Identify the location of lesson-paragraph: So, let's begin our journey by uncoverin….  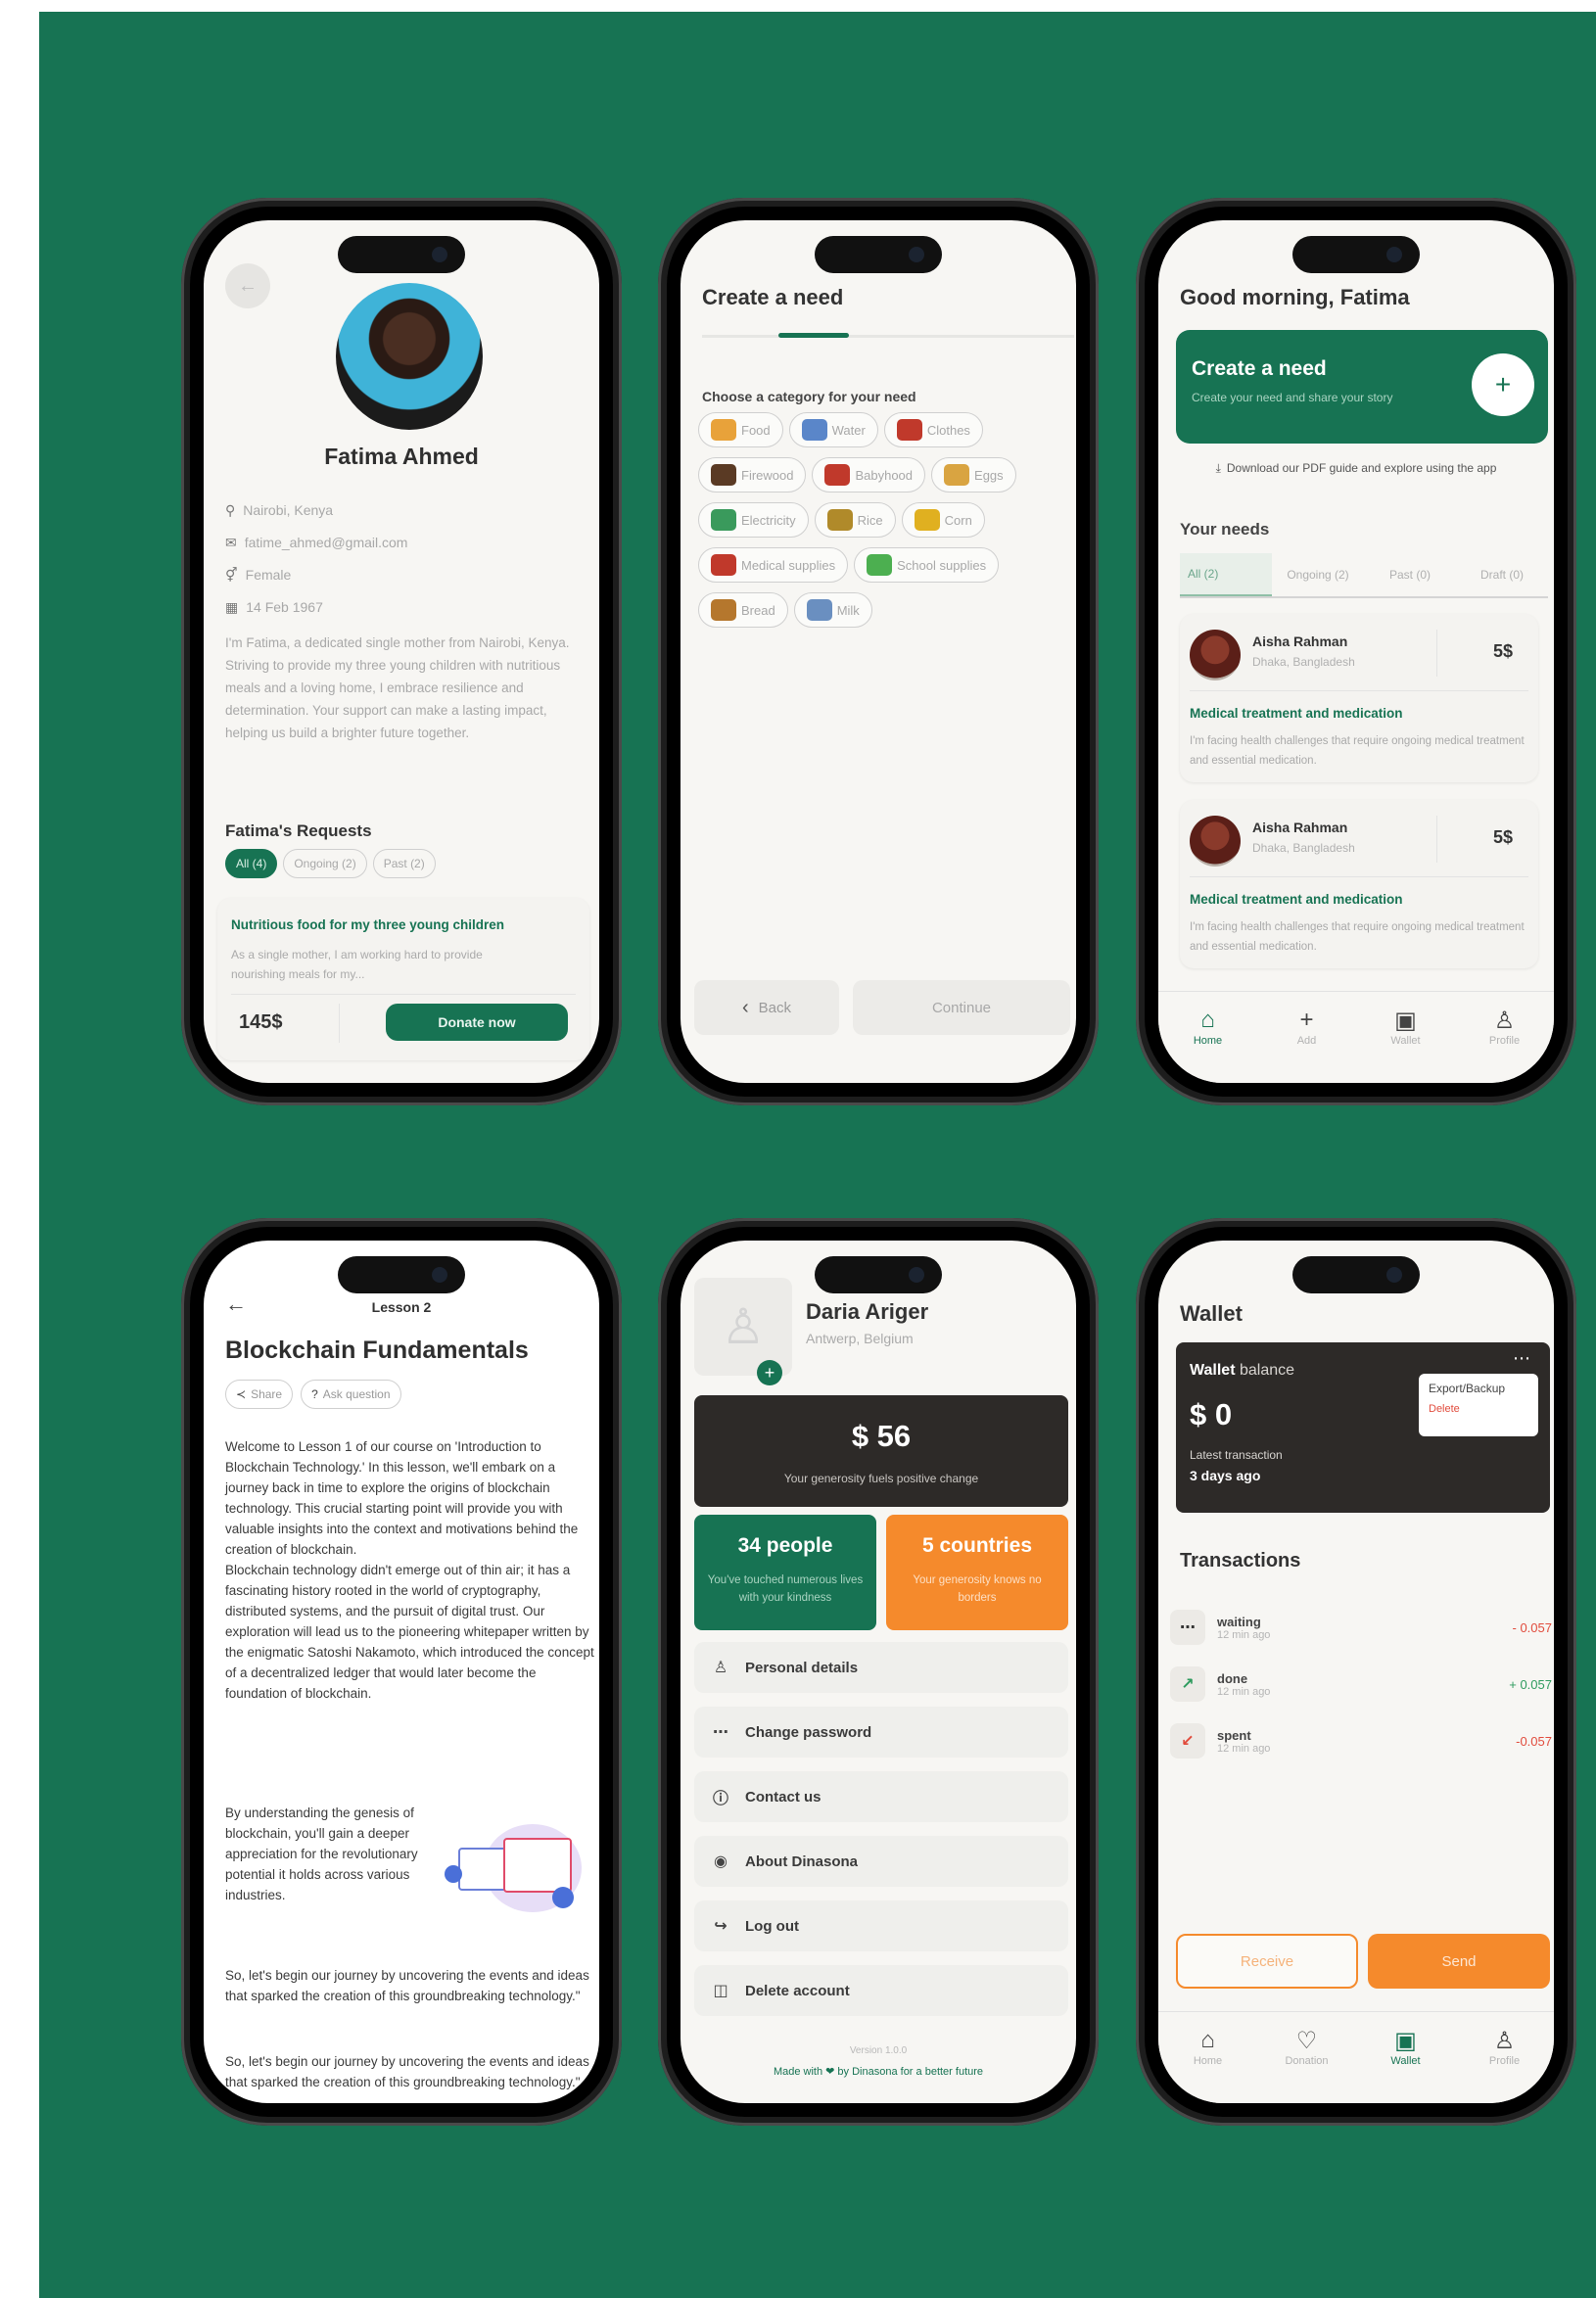
(407, 2071).